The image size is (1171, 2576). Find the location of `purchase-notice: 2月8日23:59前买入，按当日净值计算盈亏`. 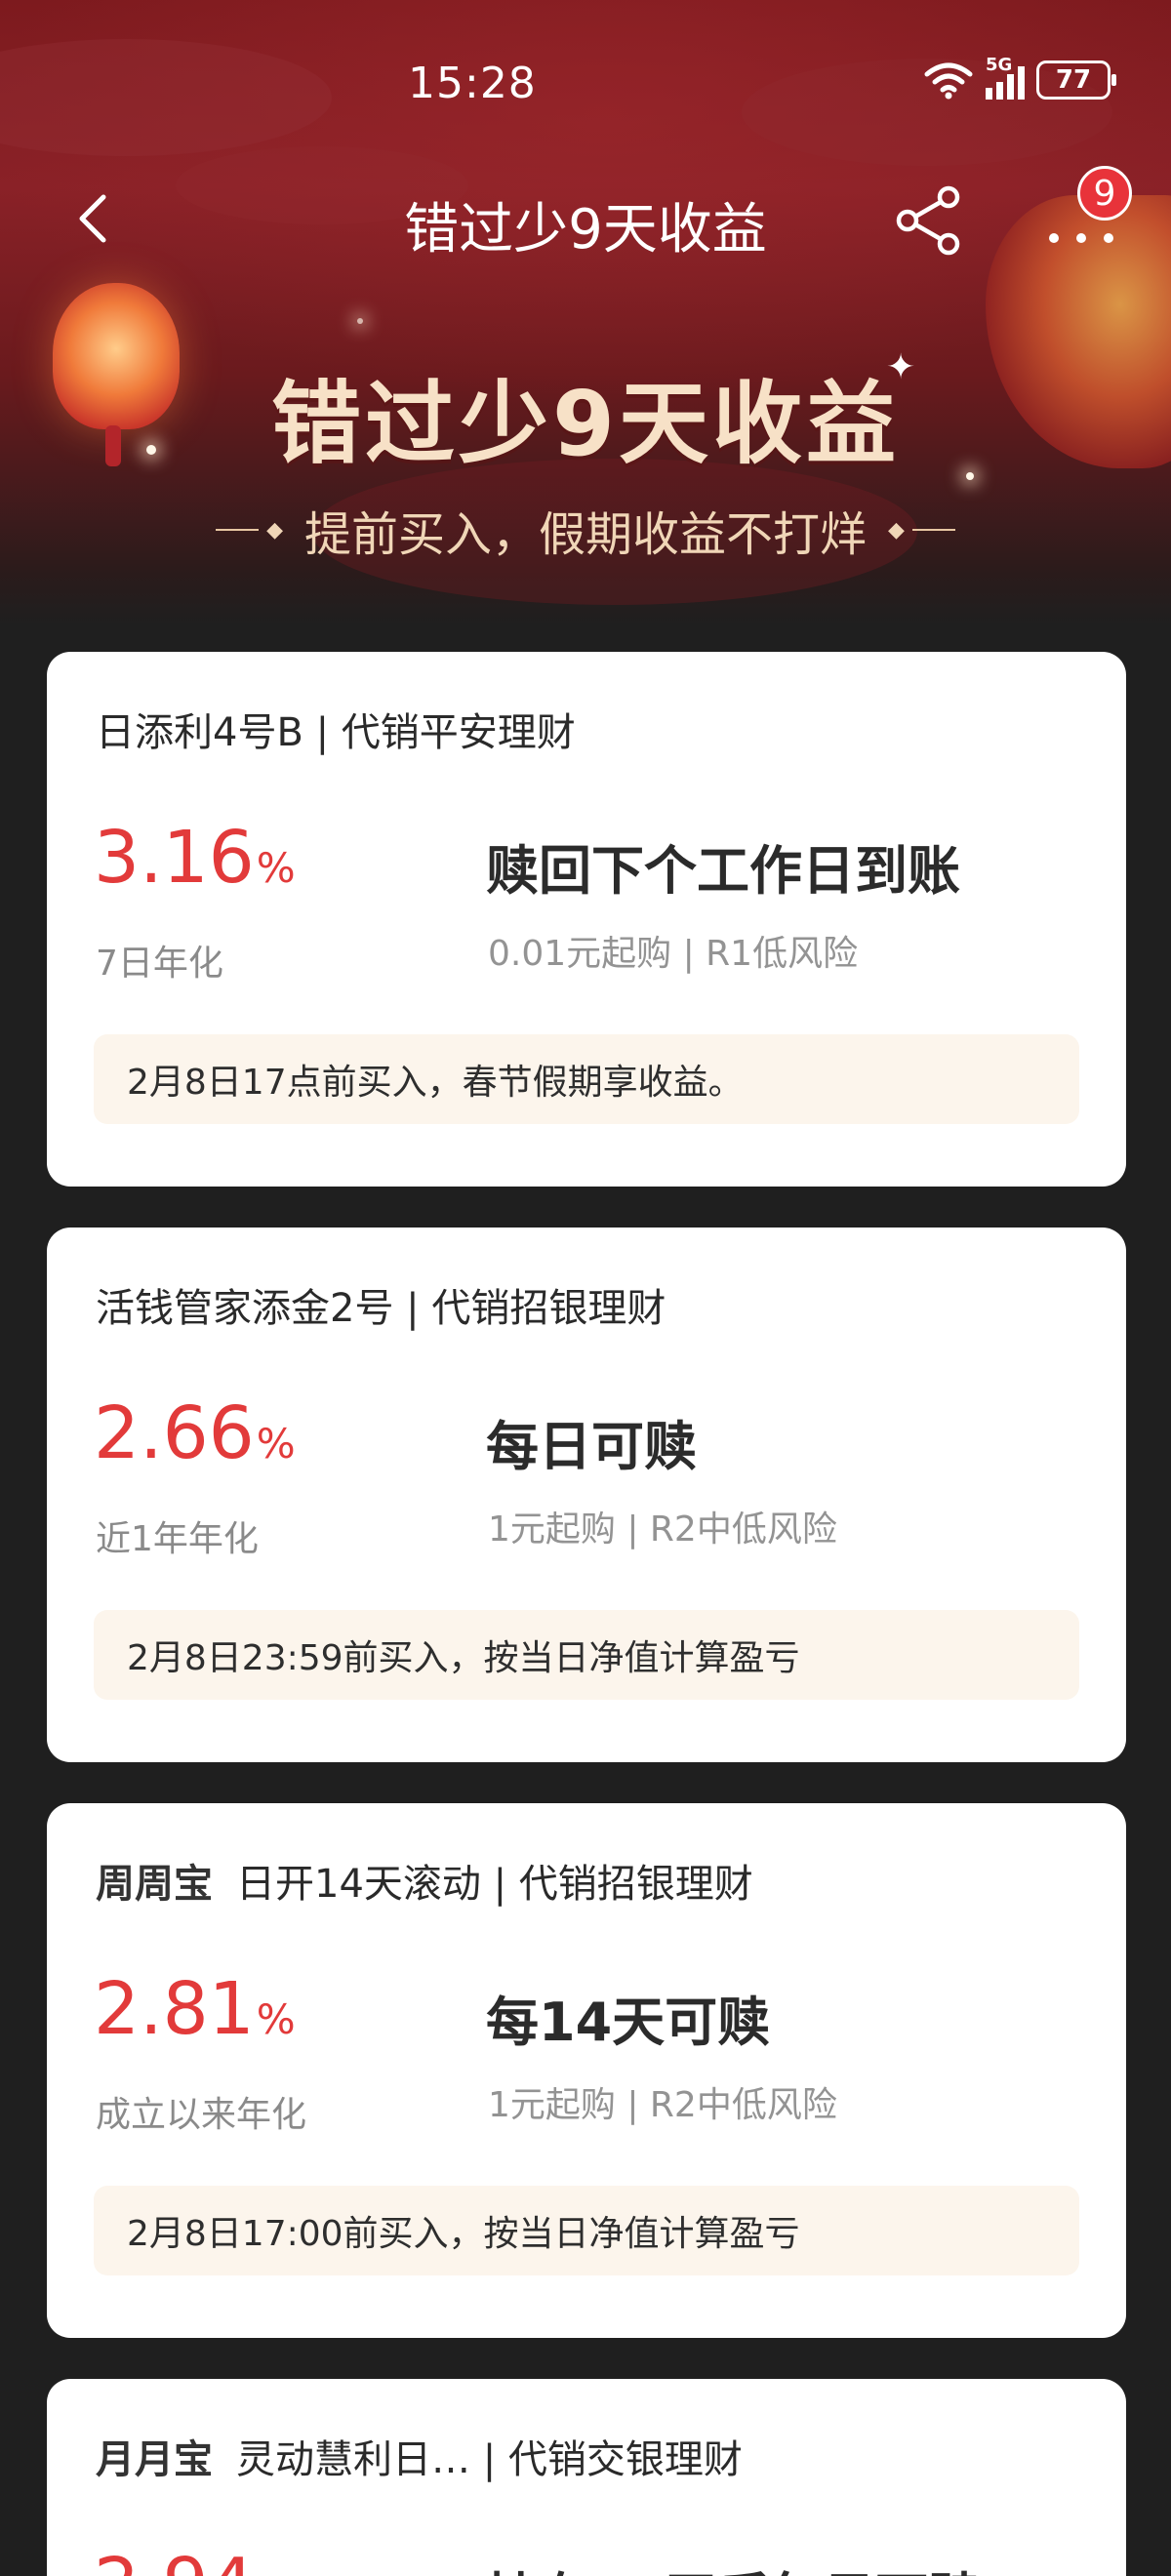

purchase-notice: 2月8日23:59前买入，按当日净值计算盈亏 is located at coordinates (586, 1655).